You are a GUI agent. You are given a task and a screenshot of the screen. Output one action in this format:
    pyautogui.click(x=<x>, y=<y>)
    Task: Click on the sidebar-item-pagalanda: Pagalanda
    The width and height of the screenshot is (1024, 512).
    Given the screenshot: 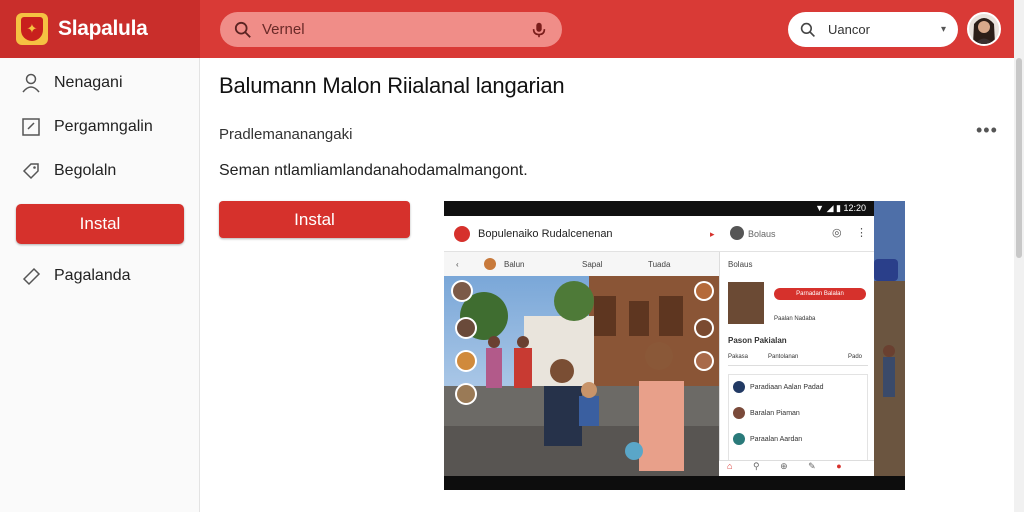 What is the action you would take?
    pyautogui.click(x=75, y=276)
    